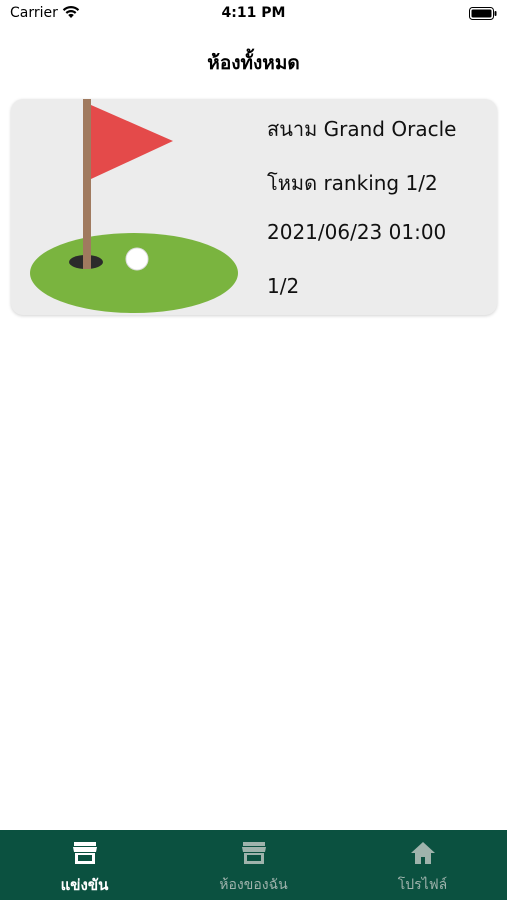  I want to click on tab-bar: แข่งขัน ห้องของฉัน โปรไฟล์, so click(253, 865).